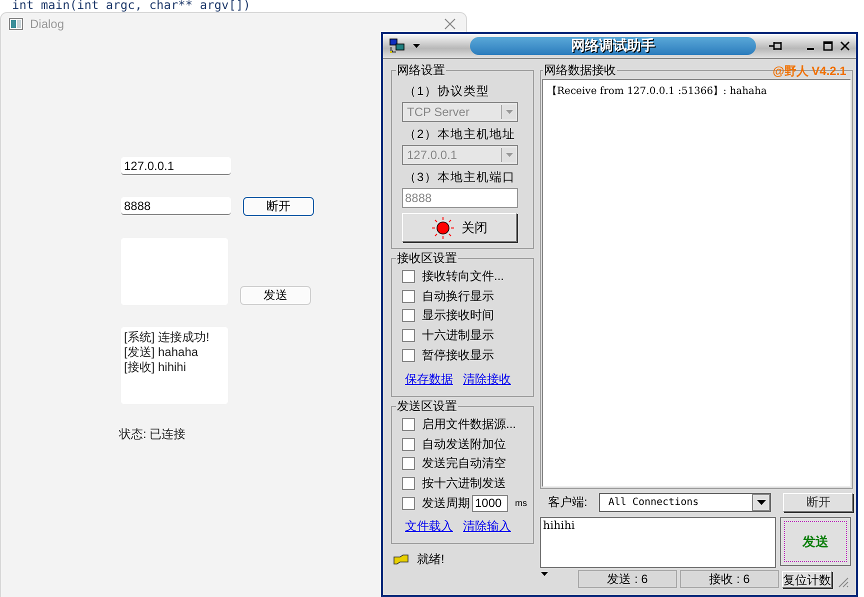 The height and width of the screenshot is (597, 864). Describe the element at coordinates (176, 166) in the screenshot. I see `address-field: 127.0.0.1` at that location.